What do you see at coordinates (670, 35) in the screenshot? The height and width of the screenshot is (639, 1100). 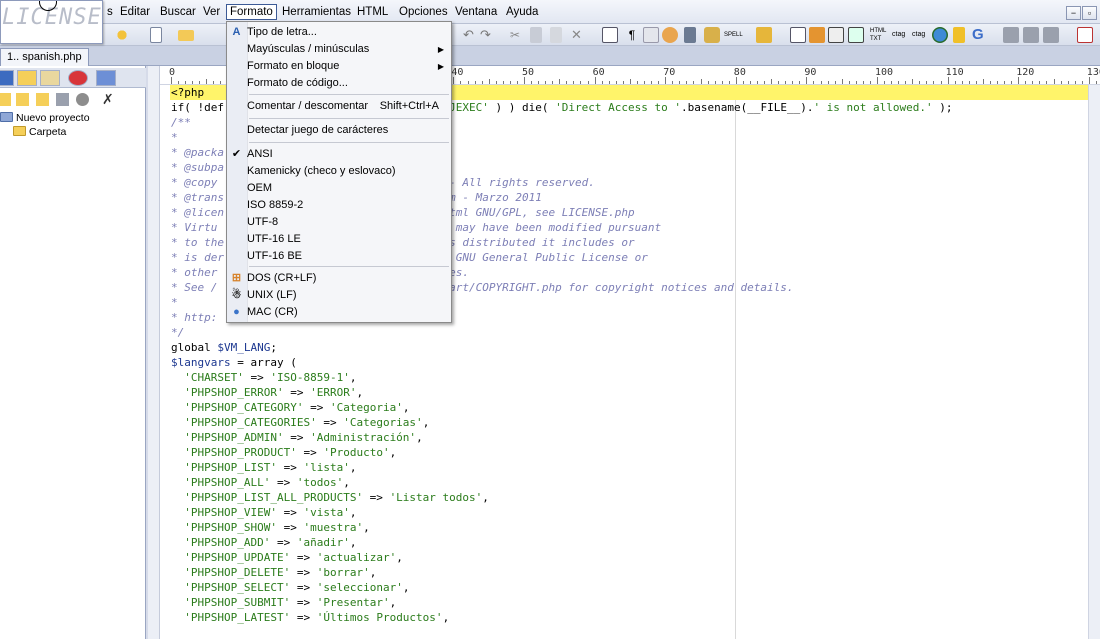 I see `search-replace-icon` at bounding box center [670, 35].